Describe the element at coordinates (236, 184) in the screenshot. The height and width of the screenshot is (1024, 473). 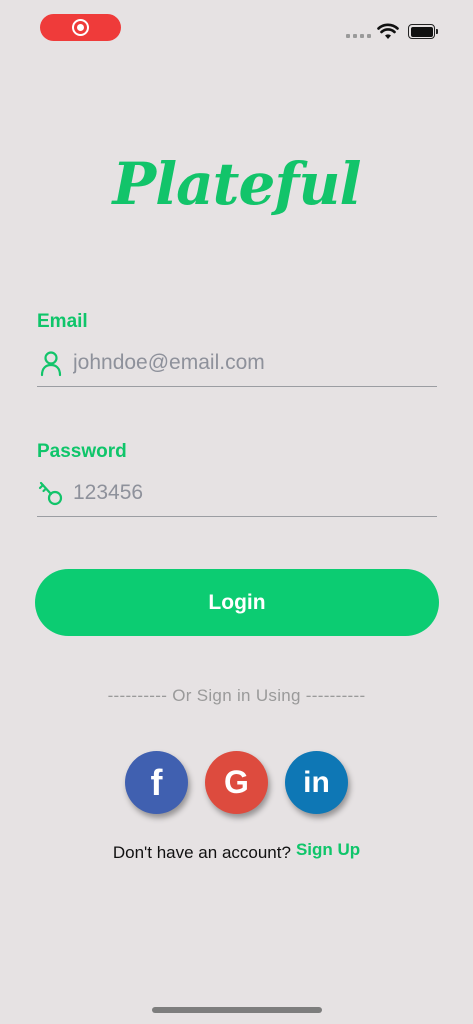
I see `app-logo: Plateful` at that location.